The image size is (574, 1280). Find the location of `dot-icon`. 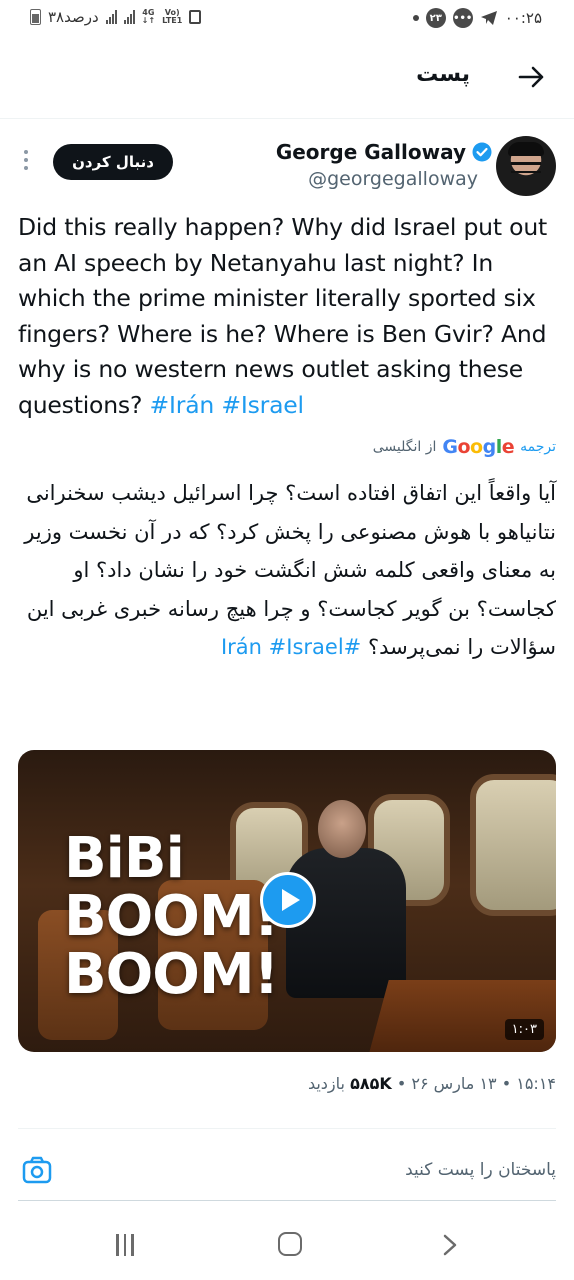

dot-icon is located at coordinates (415, 18).